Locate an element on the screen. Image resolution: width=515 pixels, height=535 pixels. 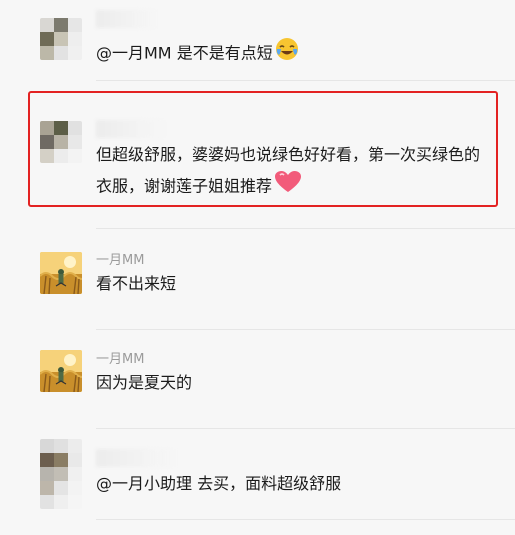
comment-item: @一月MM 是不是有点短 is located at coordinates (257, 40).